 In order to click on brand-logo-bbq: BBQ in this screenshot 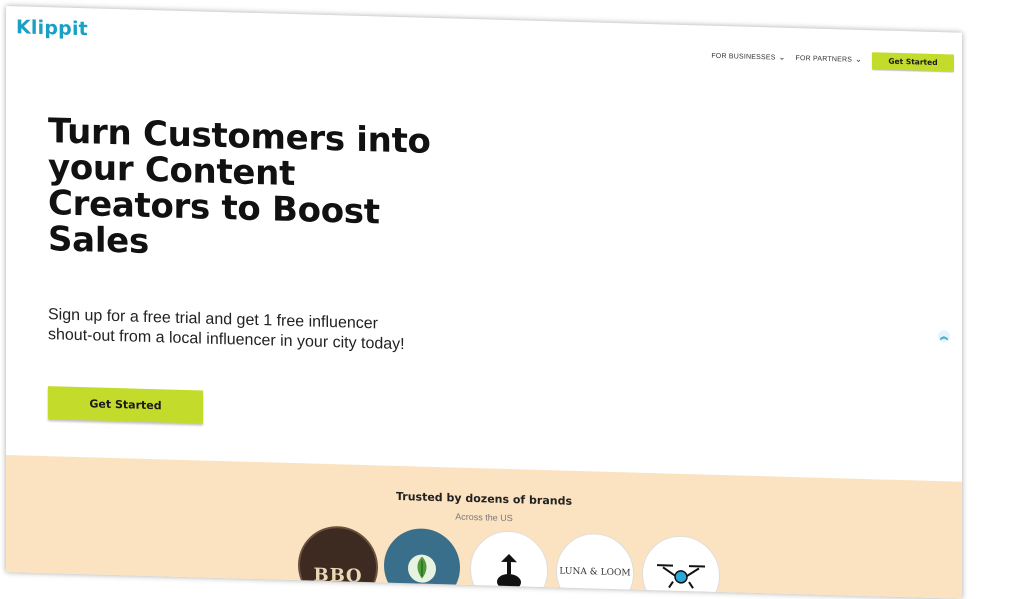, I will do `click(338, 562)`.